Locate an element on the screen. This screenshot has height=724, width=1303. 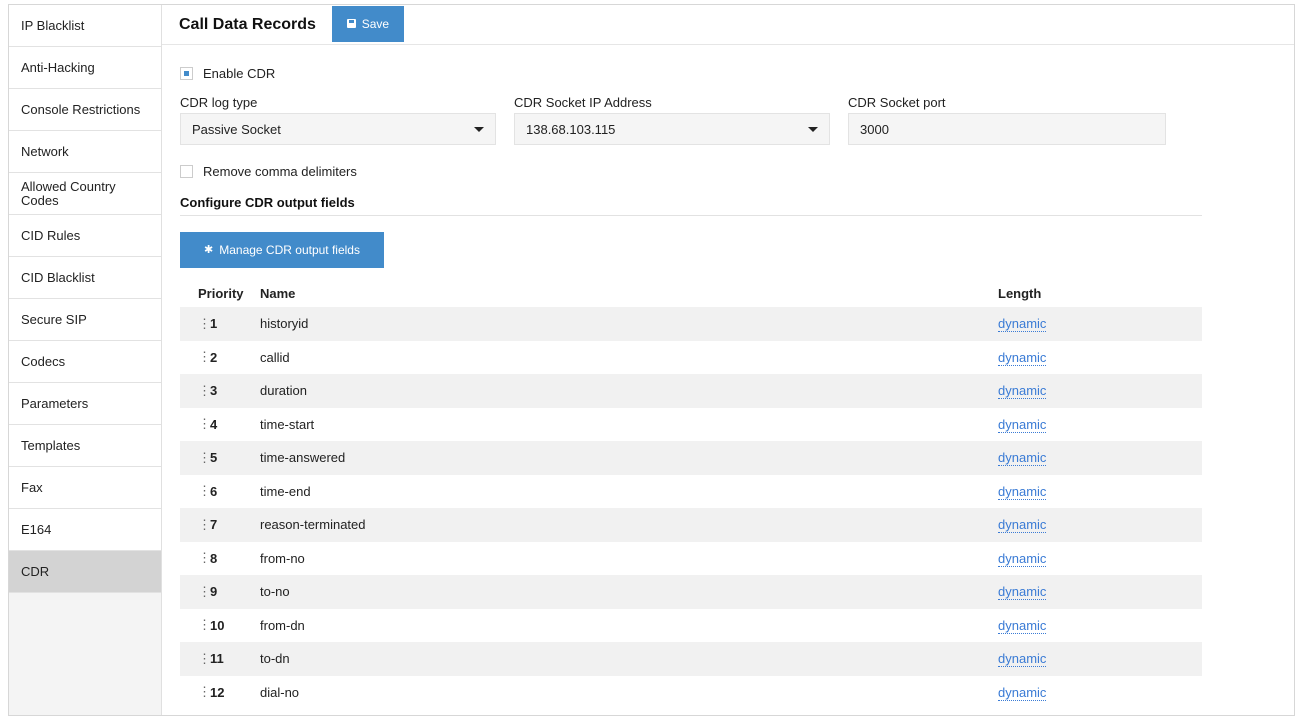
sidebar-item-codecs: Codecs is located at coordinates (85, 362).